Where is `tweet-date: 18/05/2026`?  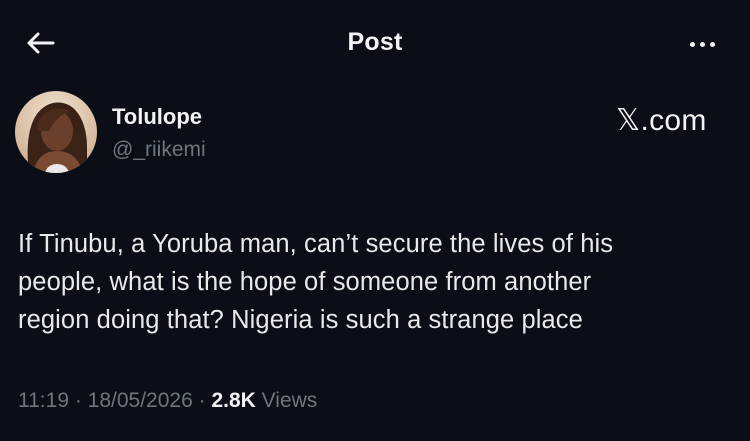 tweet-date: 18/05/2026 is located at coordinates (140, 400).